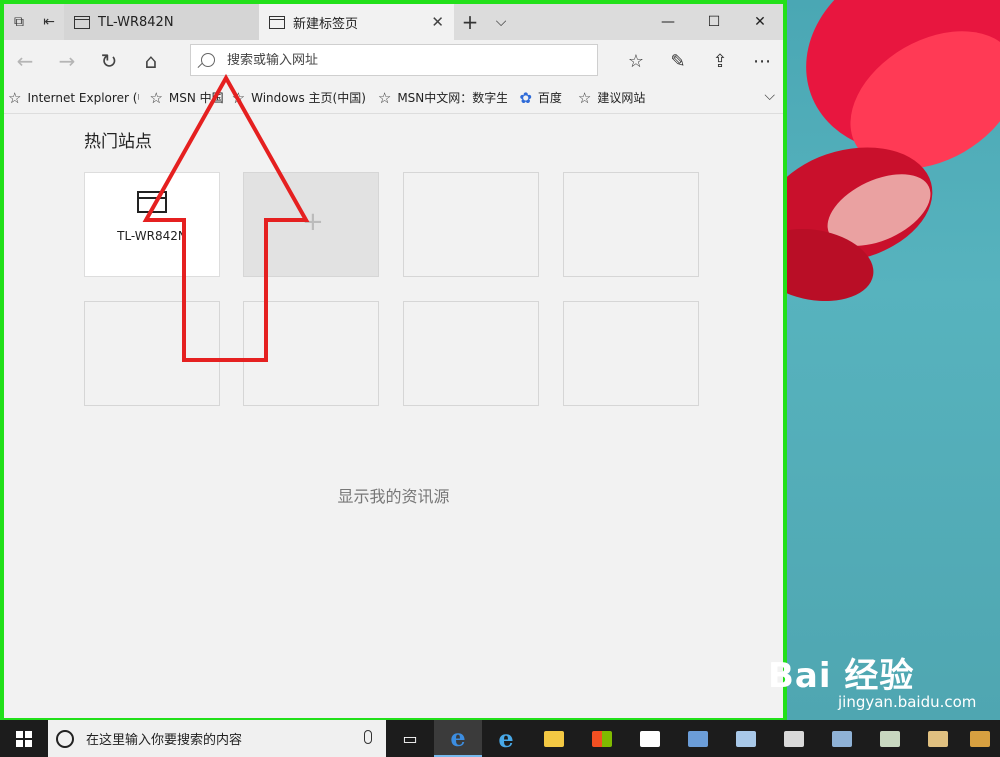 Image resolution: width=1000 pixels, height=757 pixels. Describe the element at coordinates (872, 683) in the screenshot. I see `baidu-jingyan-watermark: Bai 经验 jingyan.baidu.com` at that location.